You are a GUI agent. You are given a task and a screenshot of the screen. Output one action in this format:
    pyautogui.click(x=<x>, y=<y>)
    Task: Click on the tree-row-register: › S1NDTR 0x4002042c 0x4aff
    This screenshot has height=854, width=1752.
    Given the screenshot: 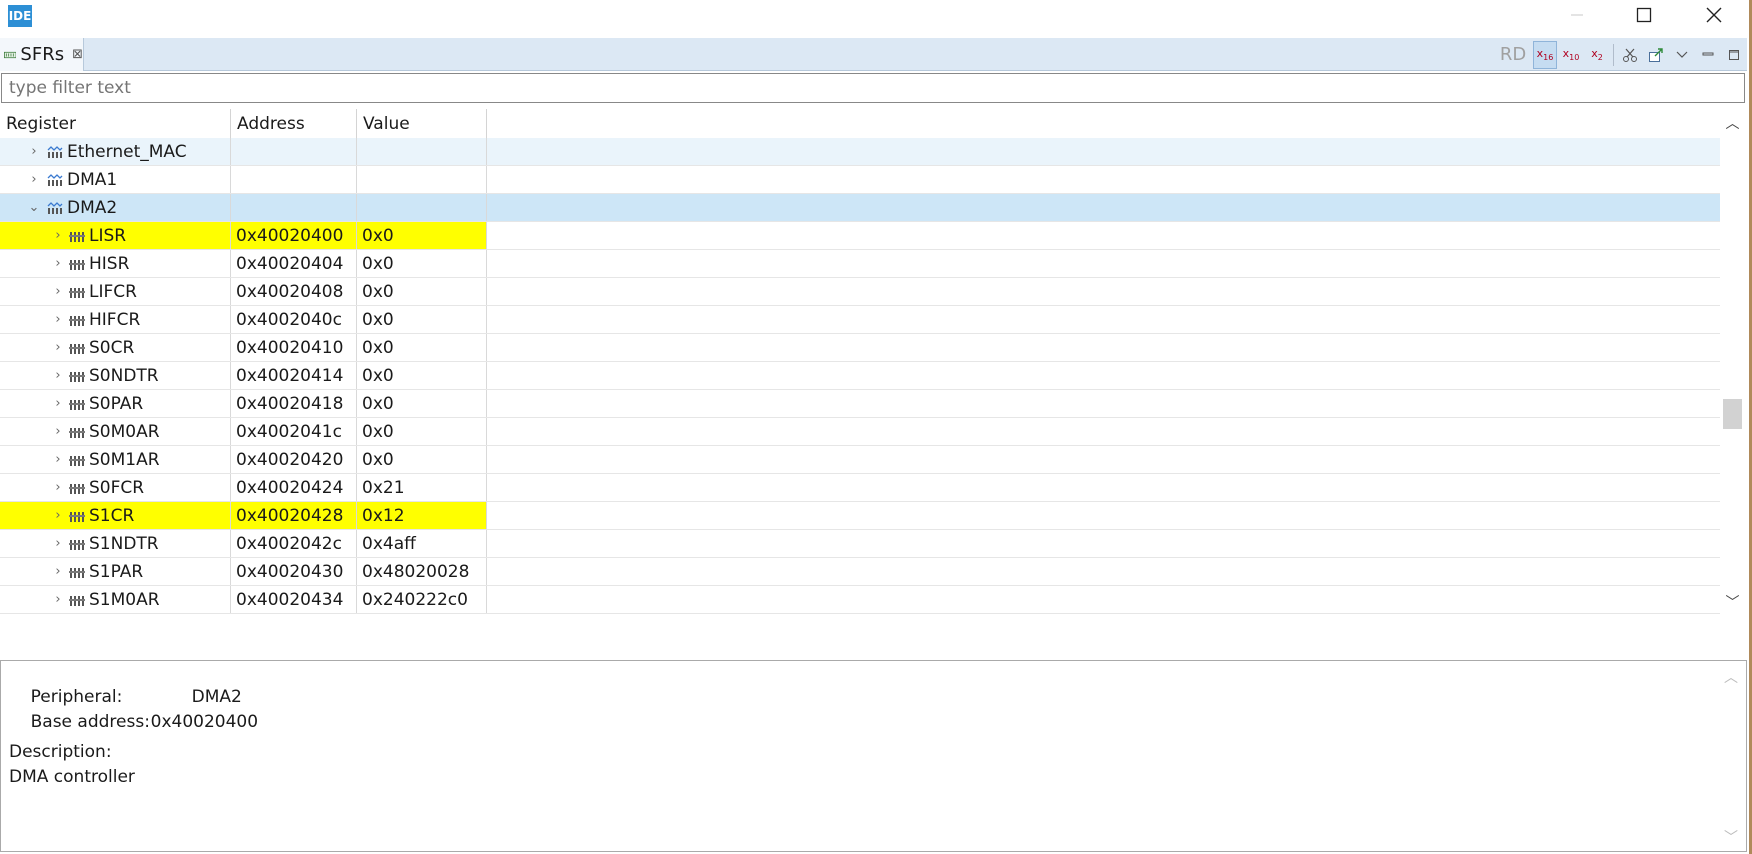 What is the action you would take?
    pyautogui.click(x=860, y=544)
    